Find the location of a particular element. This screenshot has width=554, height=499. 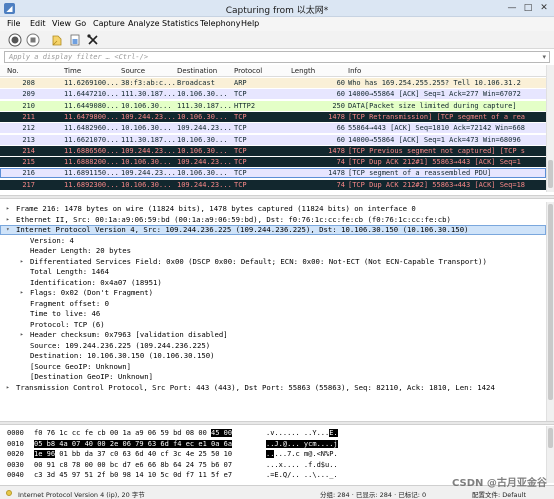

restart-capture-icon is located at coordinates (57, 40).